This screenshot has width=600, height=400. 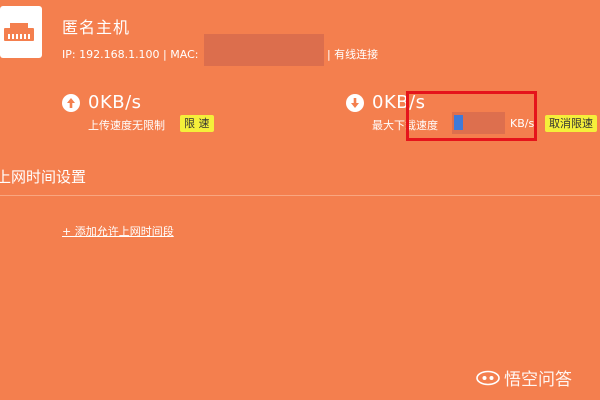 I want to click on upload-status: 上传速度无限制, so click(x=126, y=125).